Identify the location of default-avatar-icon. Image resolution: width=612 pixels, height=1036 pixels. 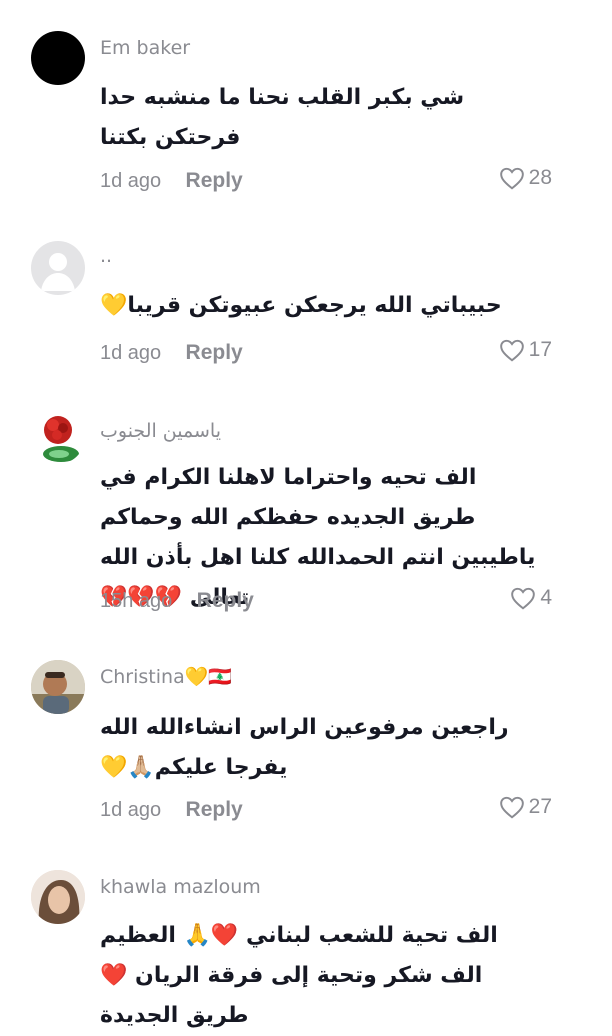
(58, 272).